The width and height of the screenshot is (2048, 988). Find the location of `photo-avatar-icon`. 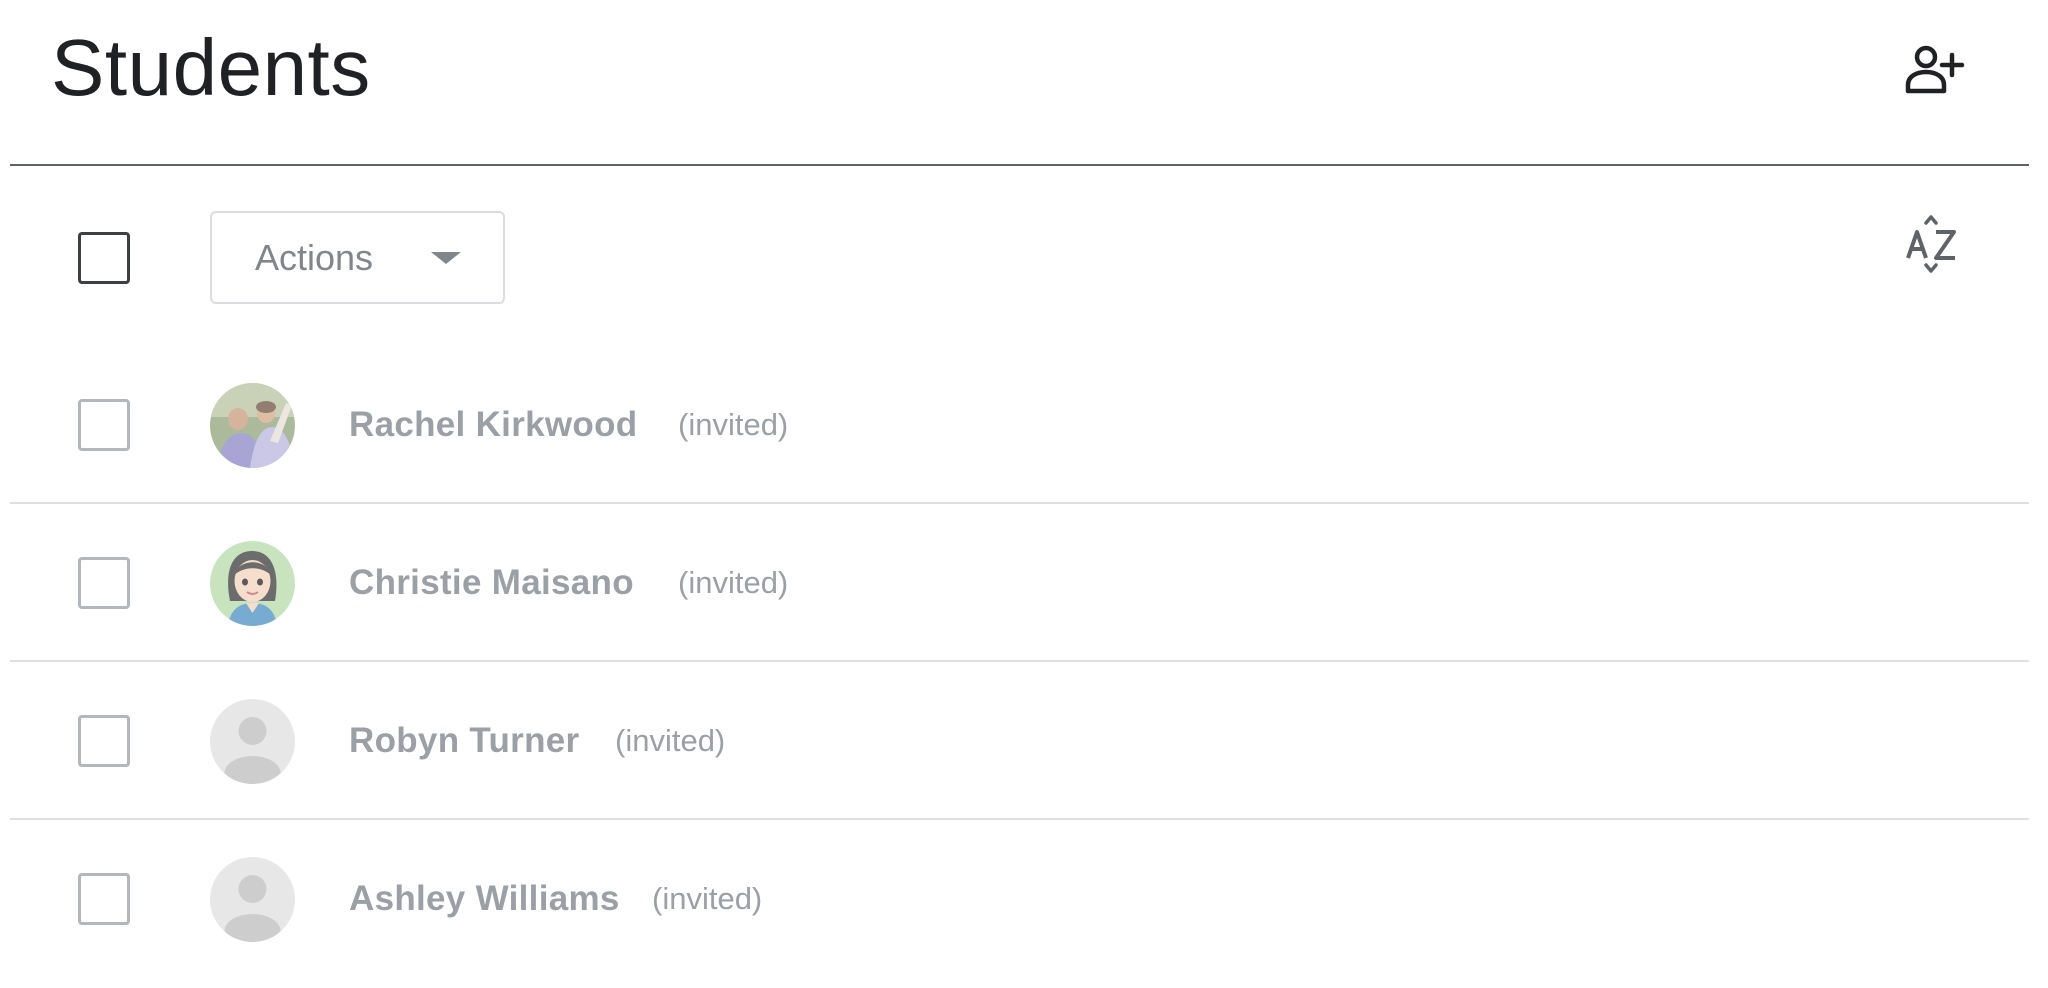

photo-avatar-icon is located at coordinates (252, 425).